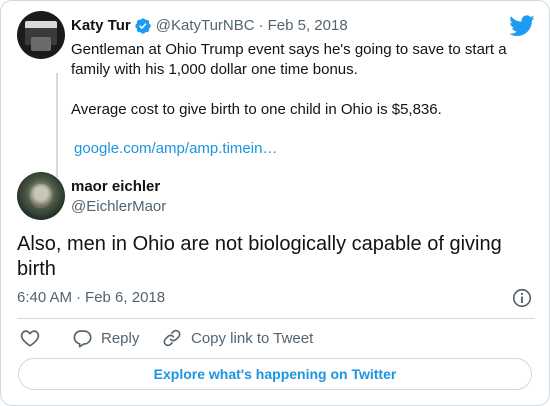 The image size is (550, 406). I want to click on thread-connector-line, so click(57, 125).